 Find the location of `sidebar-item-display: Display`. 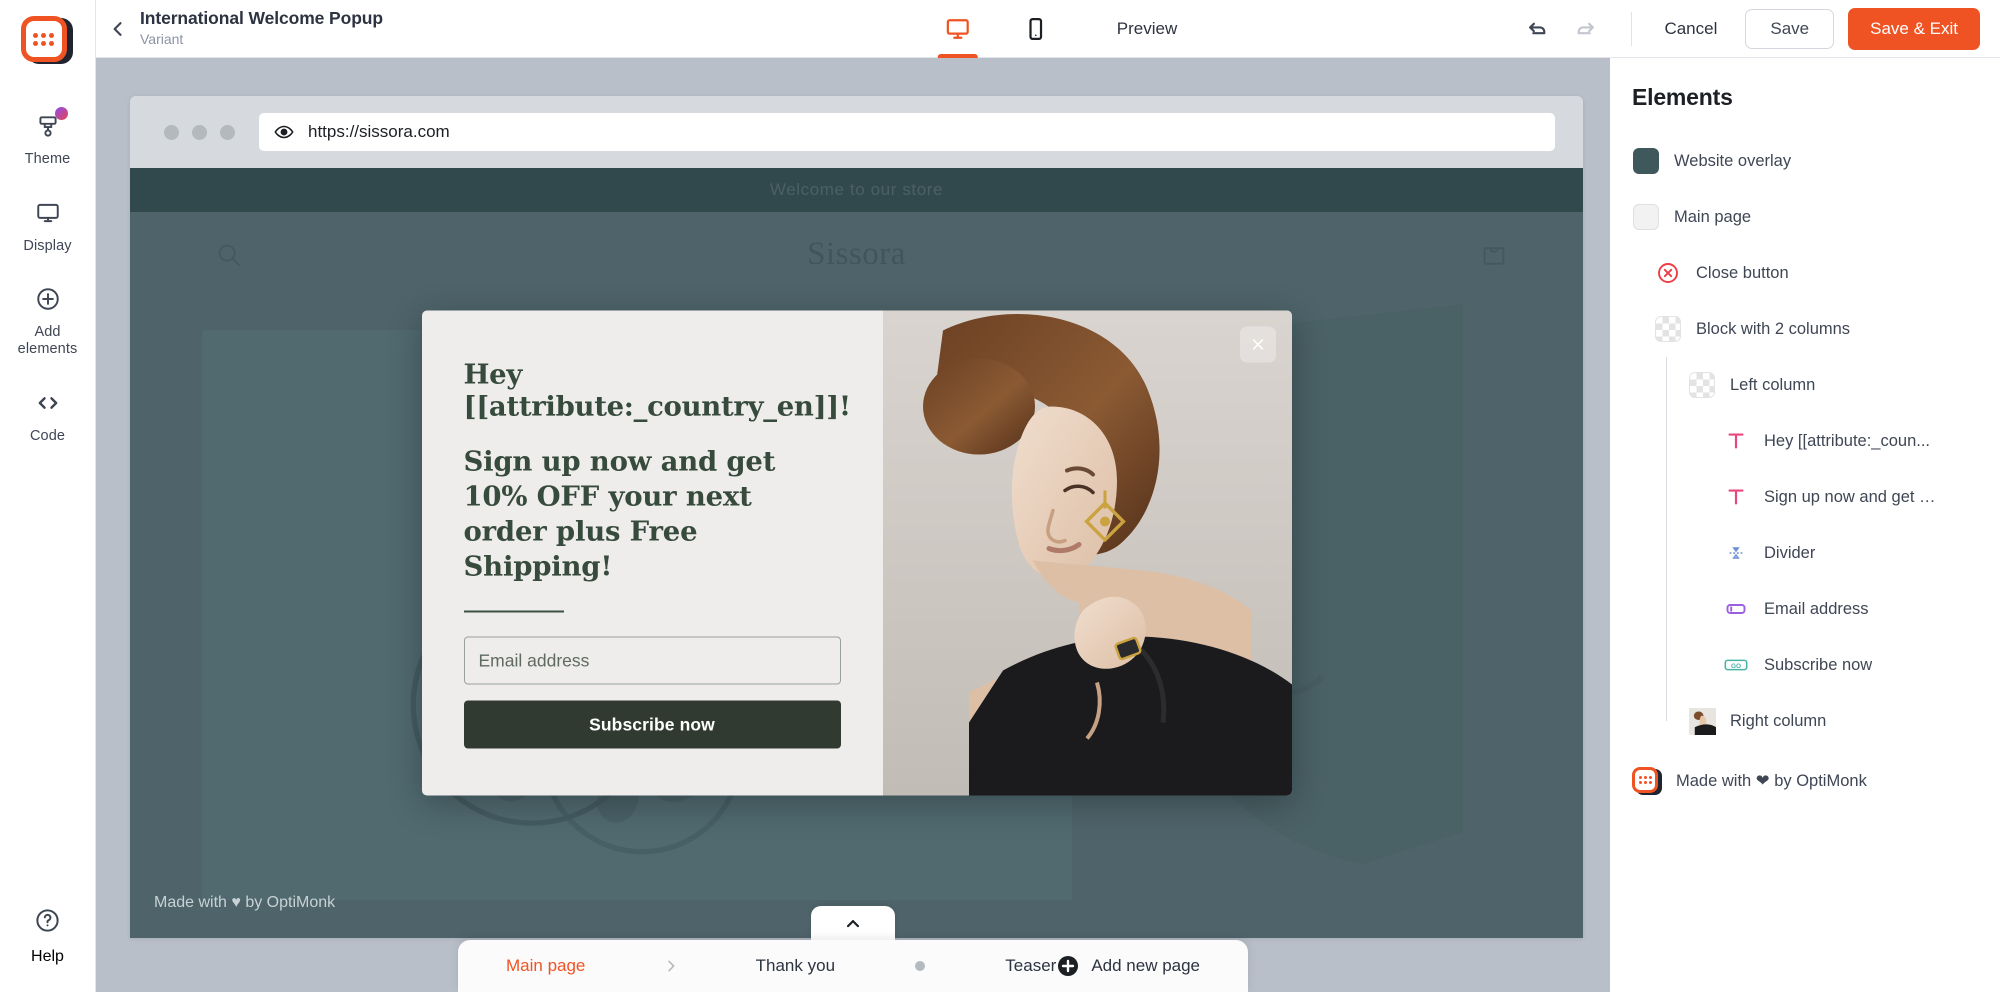

sidebar-item-display: Display is located at coordinates (47, 226).